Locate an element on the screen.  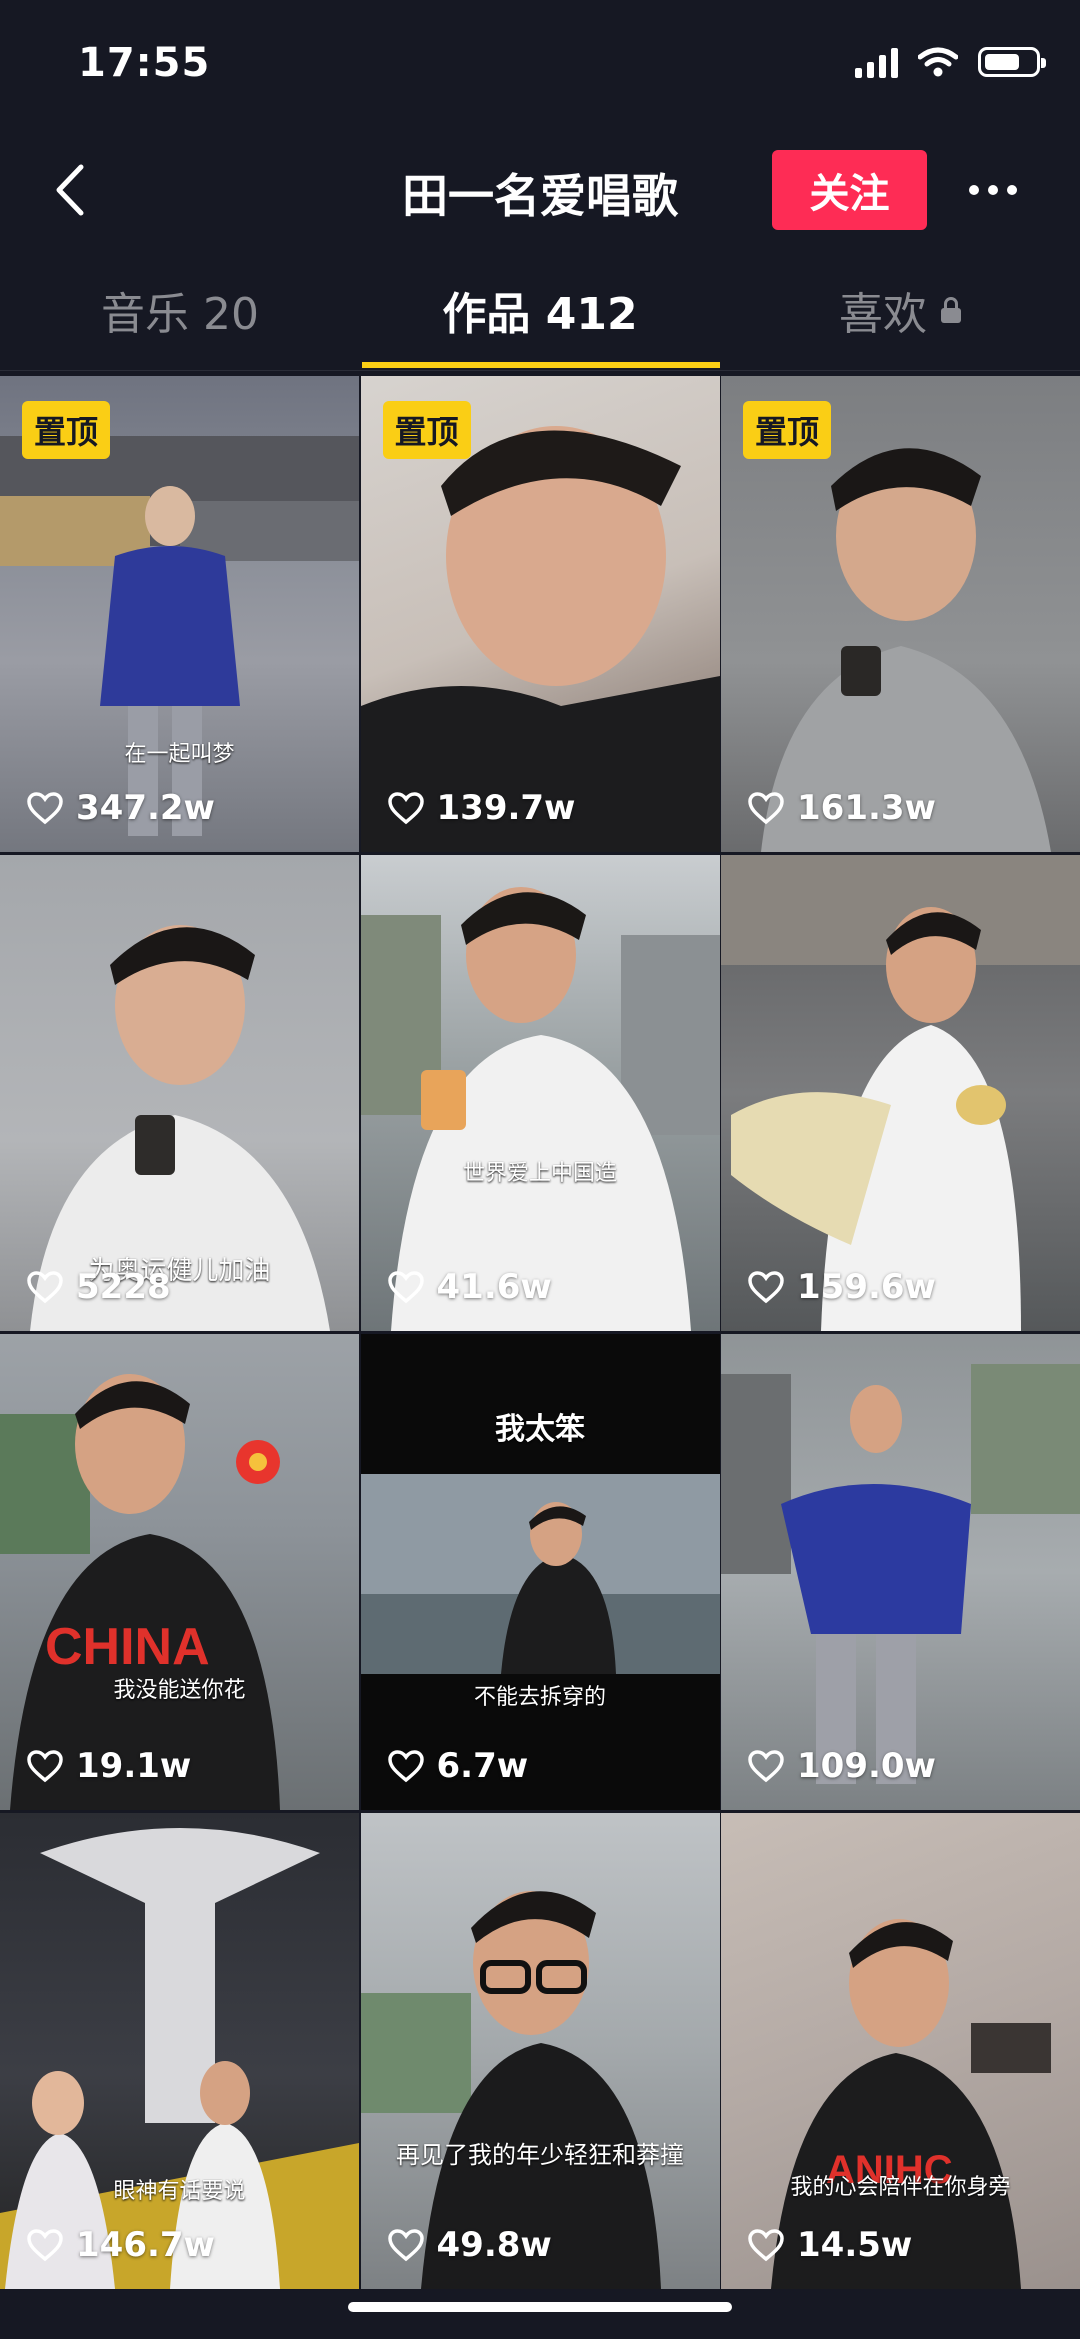
like-count-value: 14.5w is located at coordinates (855, 2245).